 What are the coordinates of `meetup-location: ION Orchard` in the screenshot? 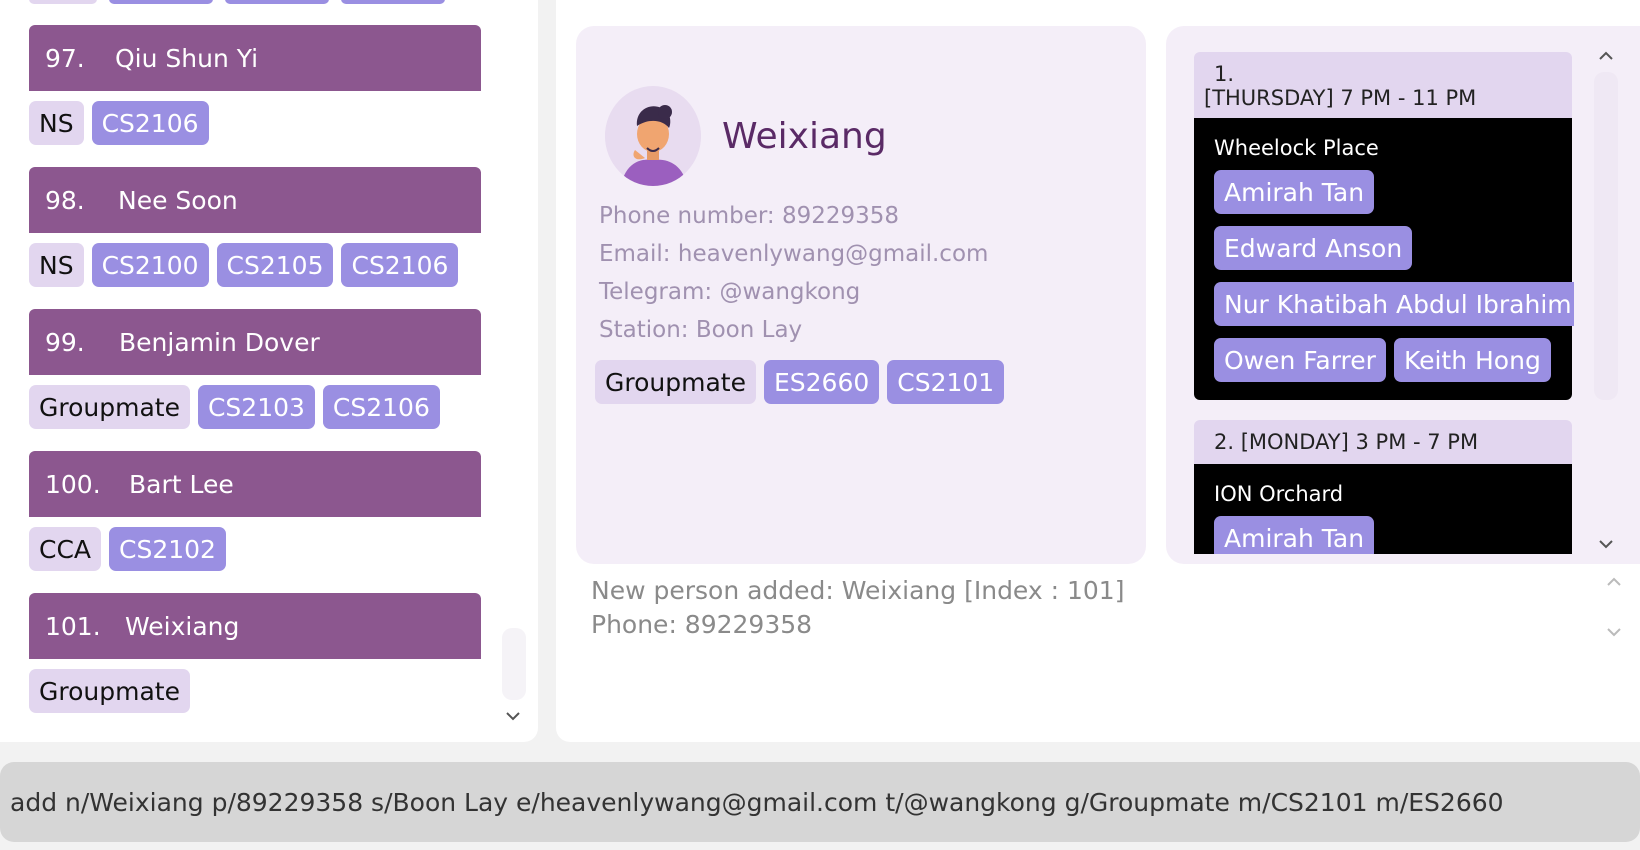 It's located at (1279, 494).